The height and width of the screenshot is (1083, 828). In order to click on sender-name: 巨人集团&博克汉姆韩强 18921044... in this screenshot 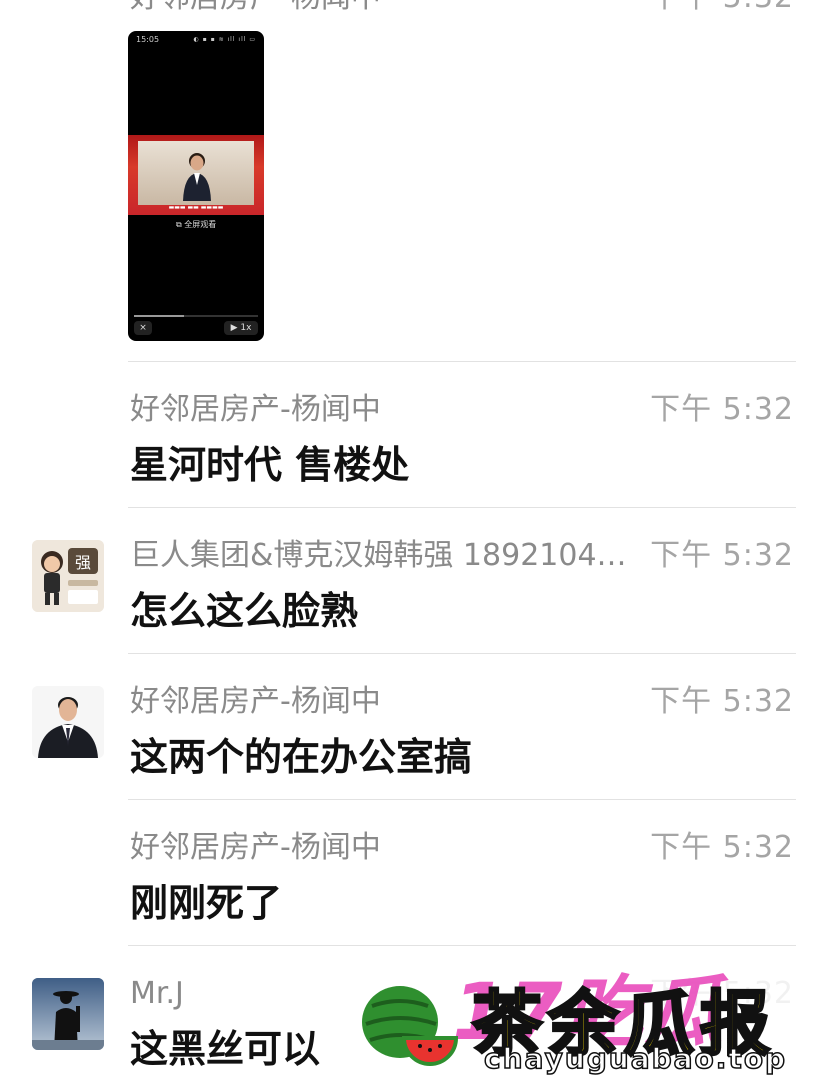, I will do `click(385, 556)`.